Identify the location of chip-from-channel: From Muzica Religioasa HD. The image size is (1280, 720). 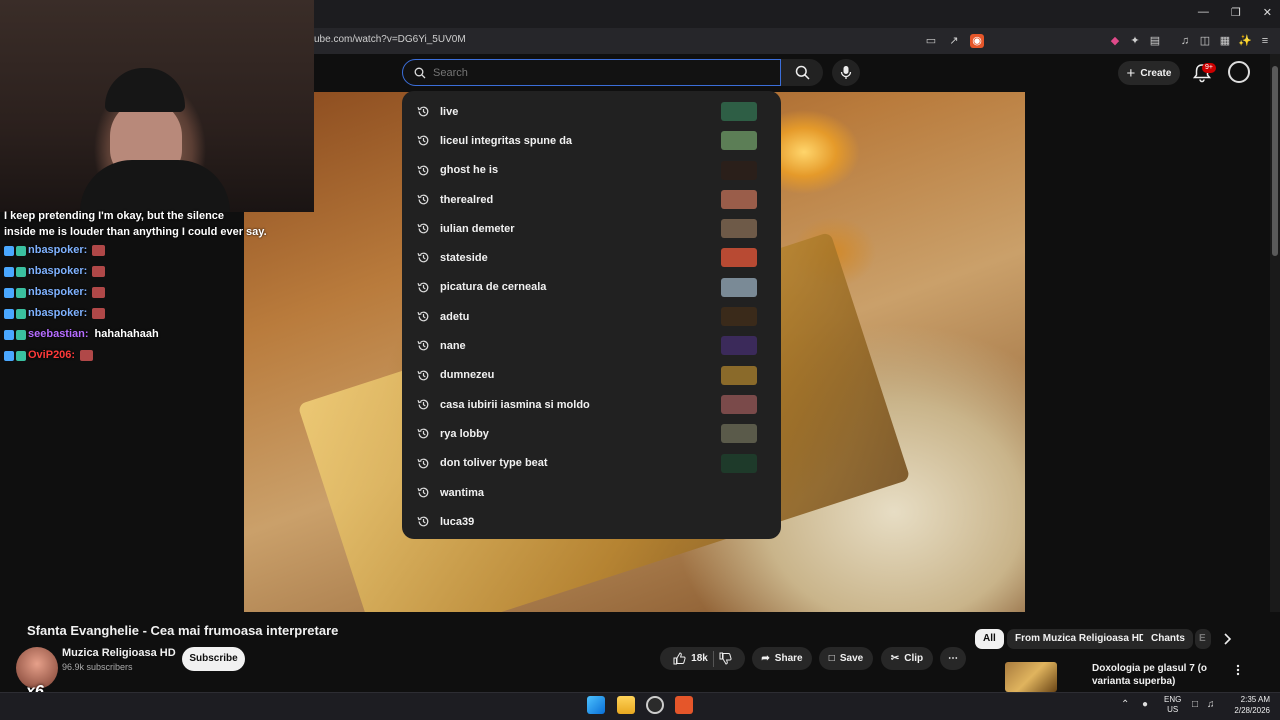
(1081, 639).